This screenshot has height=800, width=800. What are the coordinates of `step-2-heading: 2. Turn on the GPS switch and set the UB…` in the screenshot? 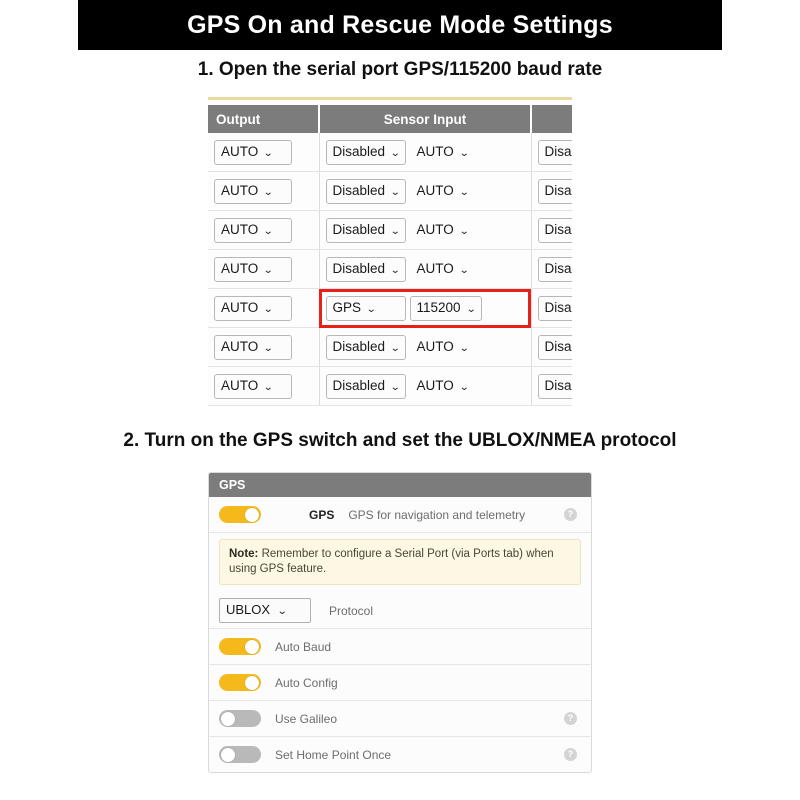 It's located at (400, 440).